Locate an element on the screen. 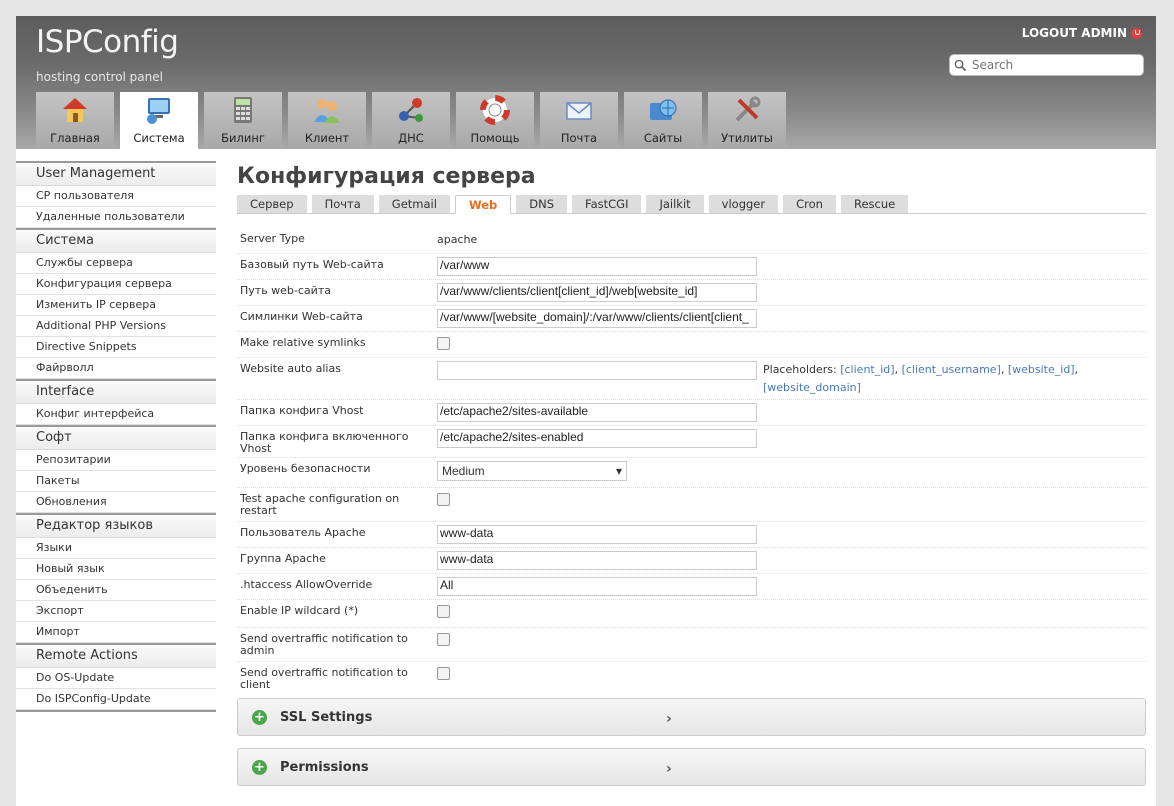 Image resolution: width=1174 pixels, height=806 pixels. form-row: Группа Apache www-data is located at coordinates (691, 561).